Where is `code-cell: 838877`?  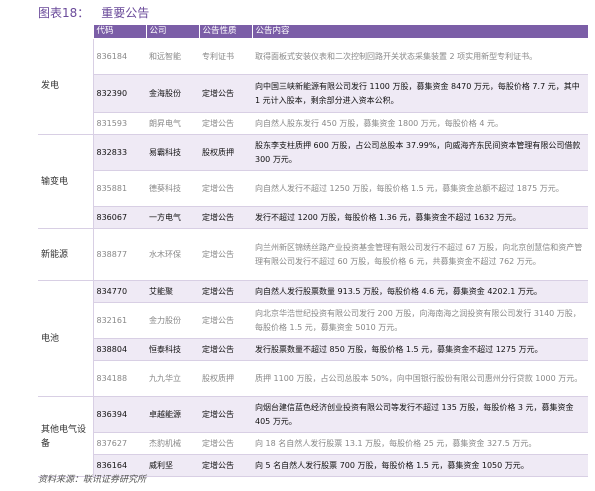 code-cell: 838877 is located at coordinates (119, 254).